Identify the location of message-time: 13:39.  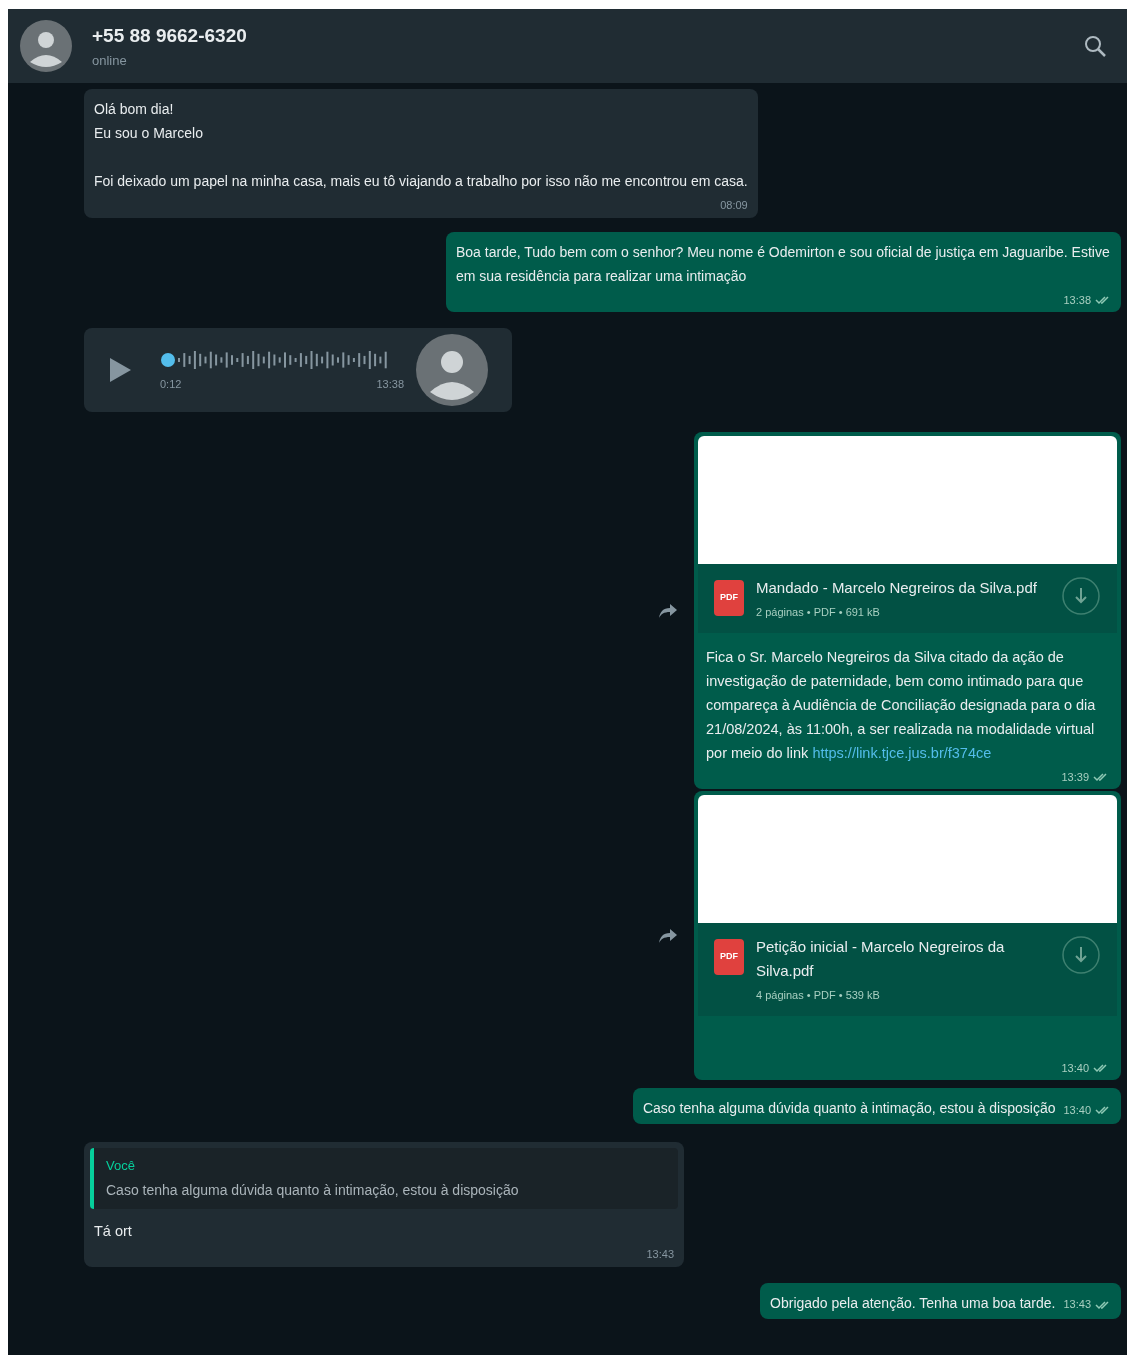
(1075, 777).